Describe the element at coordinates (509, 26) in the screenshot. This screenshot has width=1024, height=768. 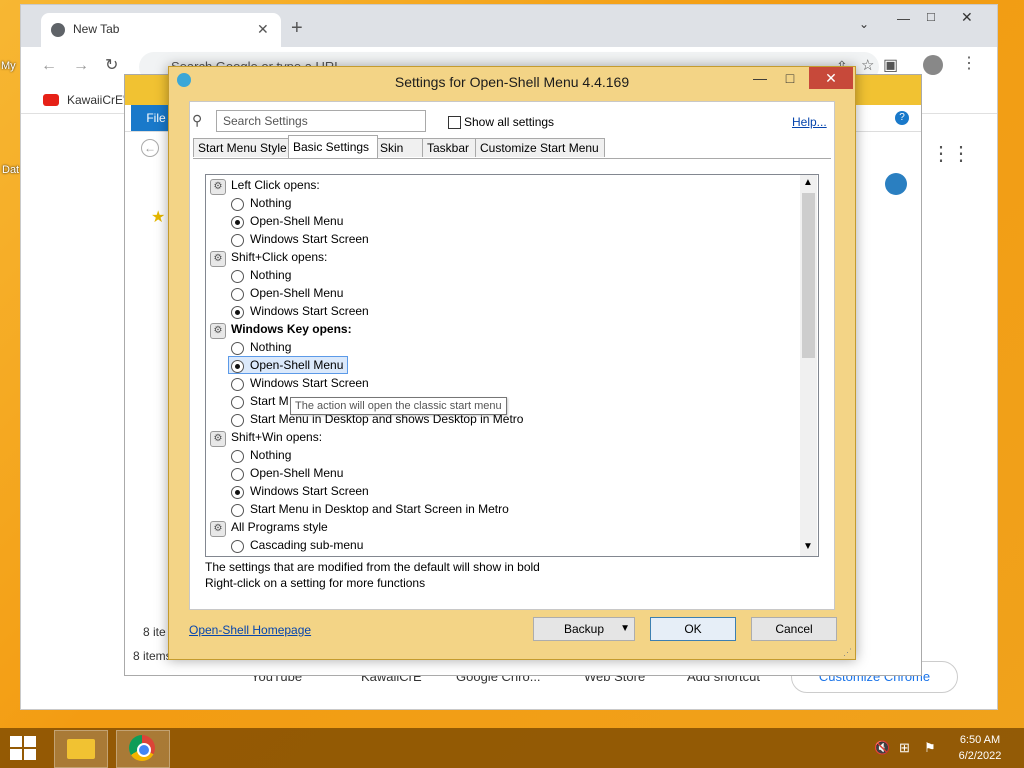
I see `chrome-tab-strip: New Tab ✕ + ⌄ — □ ✕` at that location.